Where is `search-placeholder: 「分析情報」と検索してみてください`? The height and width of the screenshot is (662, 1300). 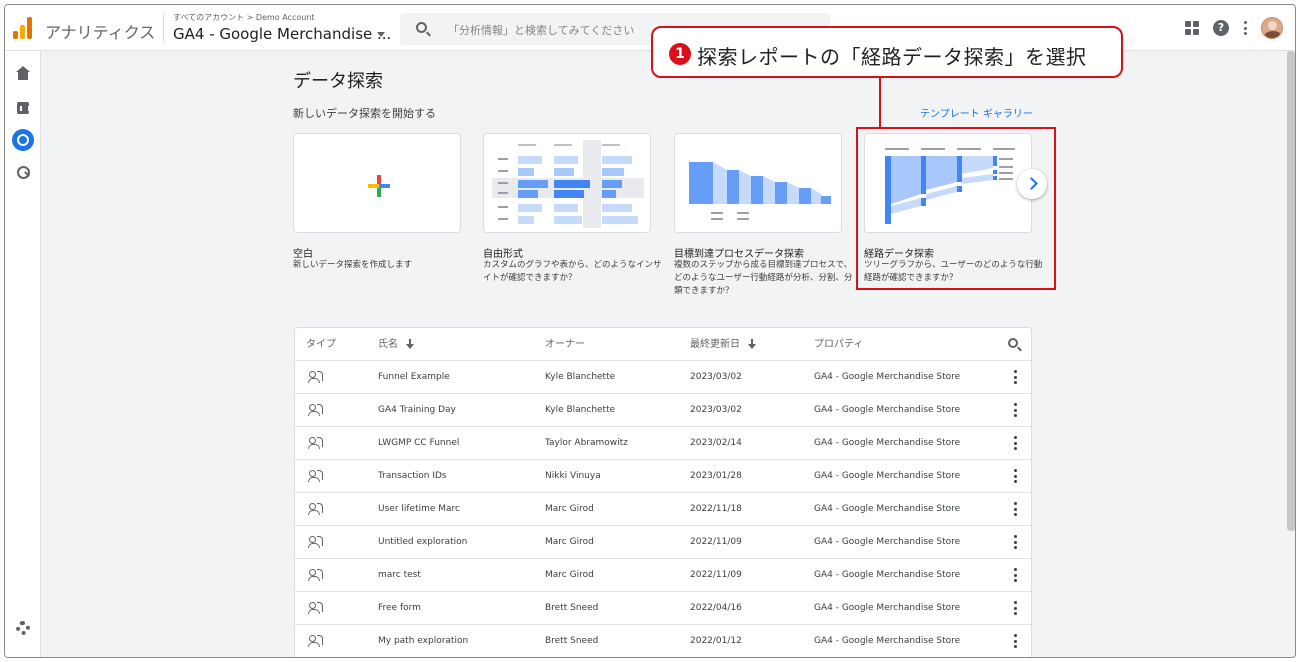
search-placeholder: 「分析情報」と検索してみてください is located at coordinates (541, 30).